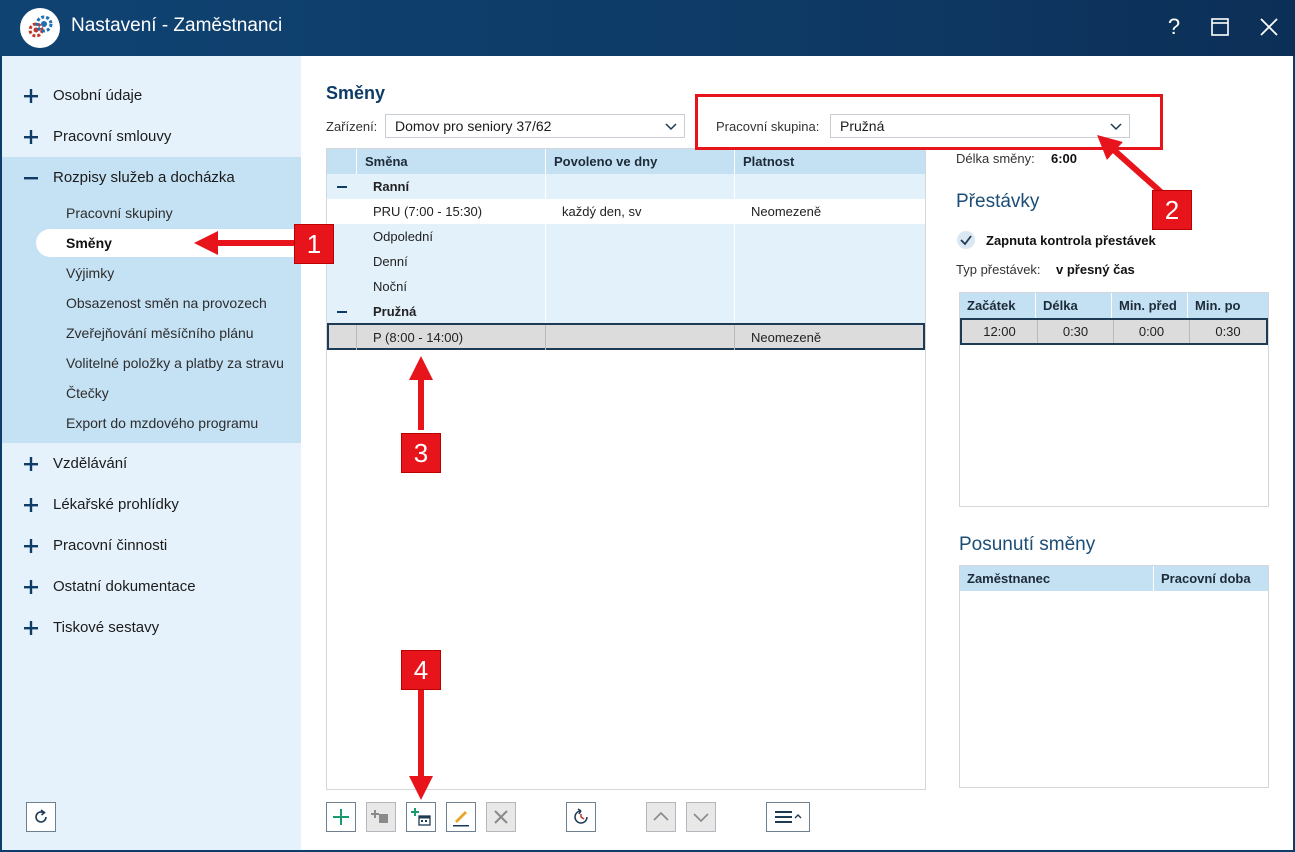 The width and height of the screenshot is (1295, 852). I want to click on annotation-badge-1: 1, so click(314, 244).